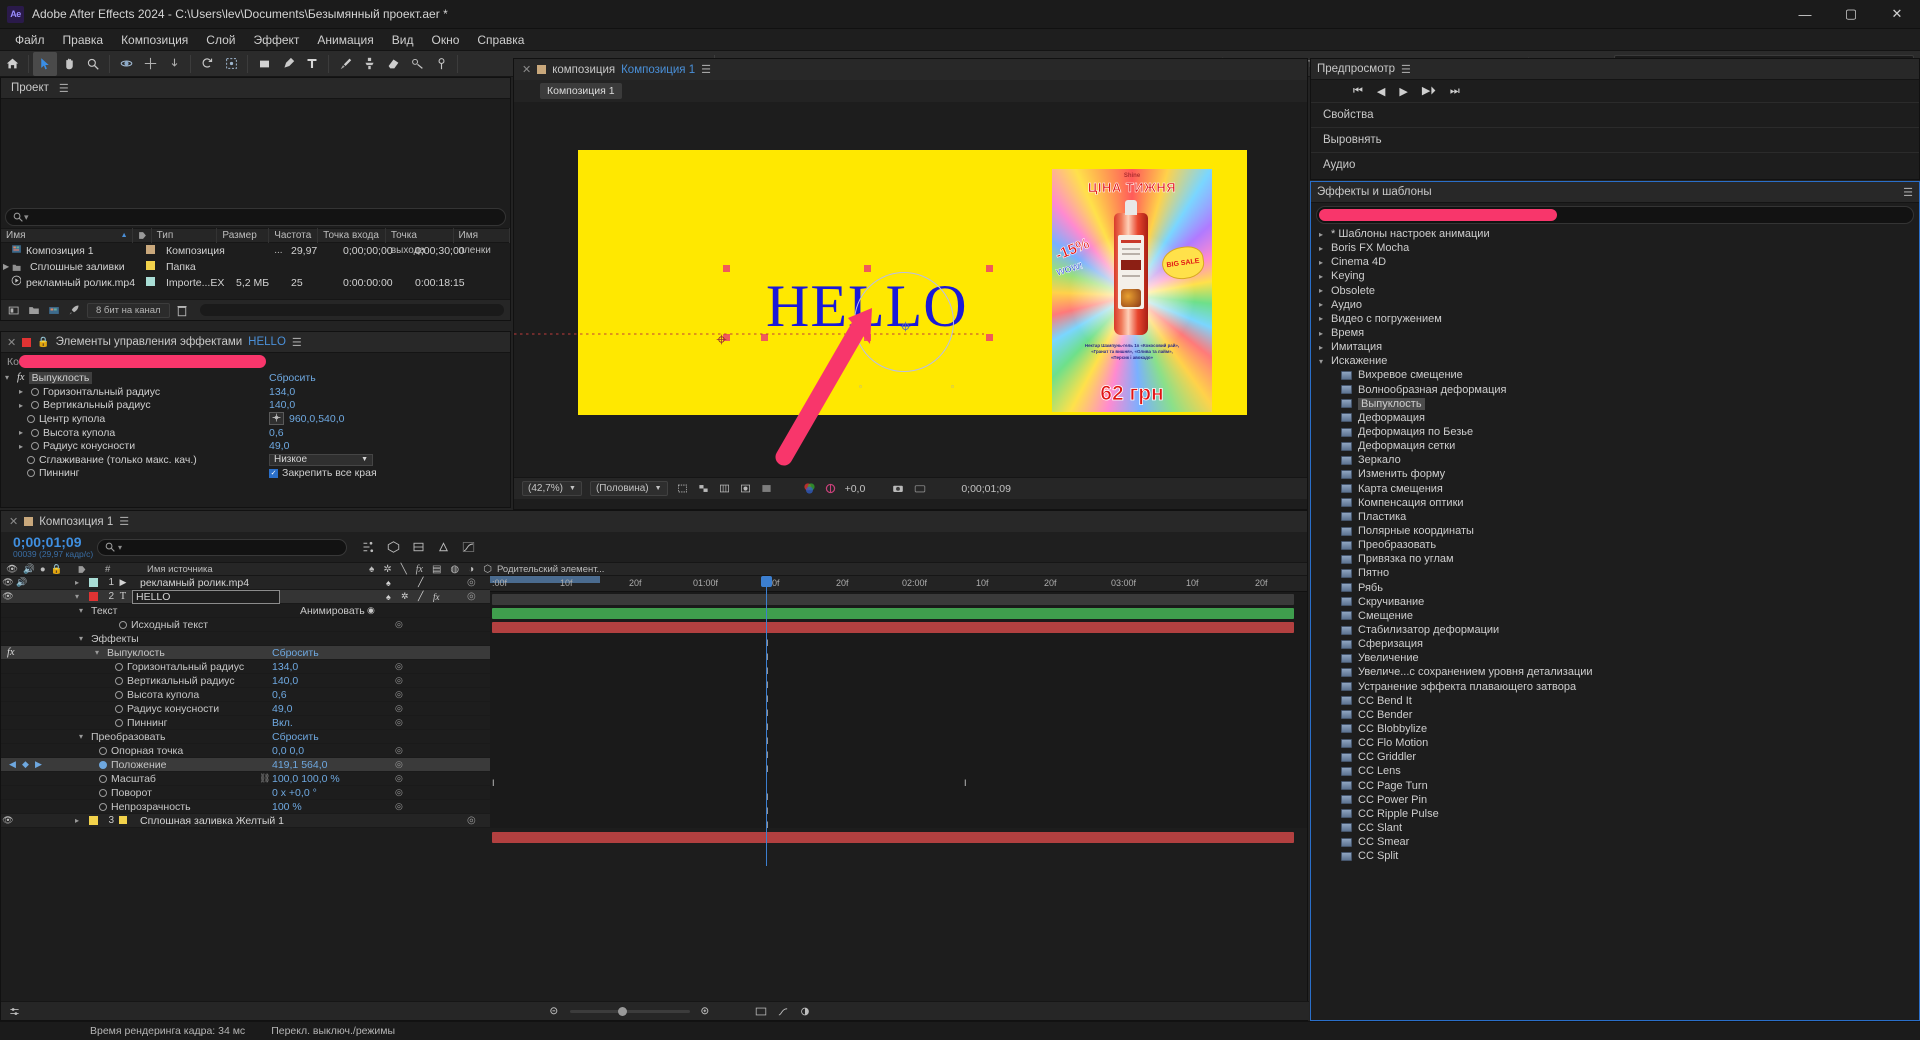 This screenshot has height=1040, width=1920. What do you see at coordinates (297, 342) in the screenshot?
I see `effect-controls-menu-icon: ☰` at bounding box center [297, 342].